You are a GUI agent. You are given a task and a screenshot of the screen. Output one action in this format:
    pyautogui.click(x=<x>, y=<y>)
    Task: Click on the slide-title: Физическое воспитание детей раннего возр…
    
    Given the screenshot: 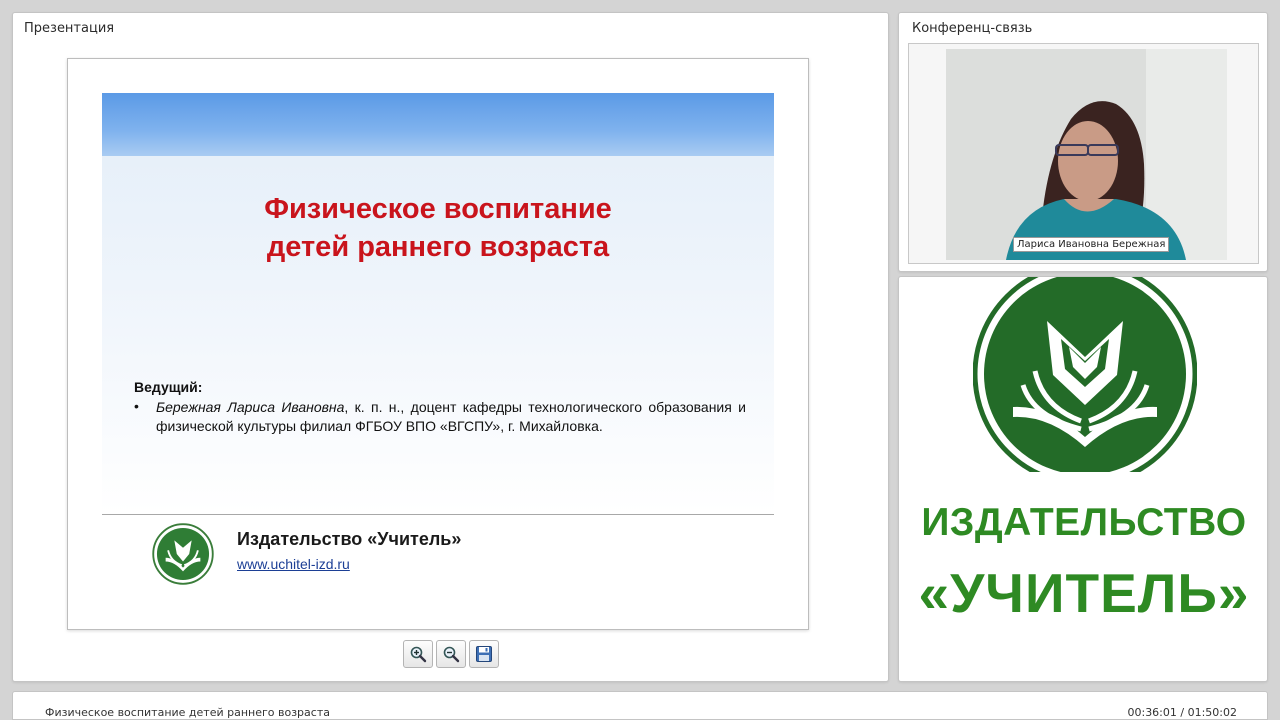 What is the action you would take?
    pyautogui.click(x=438, y=228)
    